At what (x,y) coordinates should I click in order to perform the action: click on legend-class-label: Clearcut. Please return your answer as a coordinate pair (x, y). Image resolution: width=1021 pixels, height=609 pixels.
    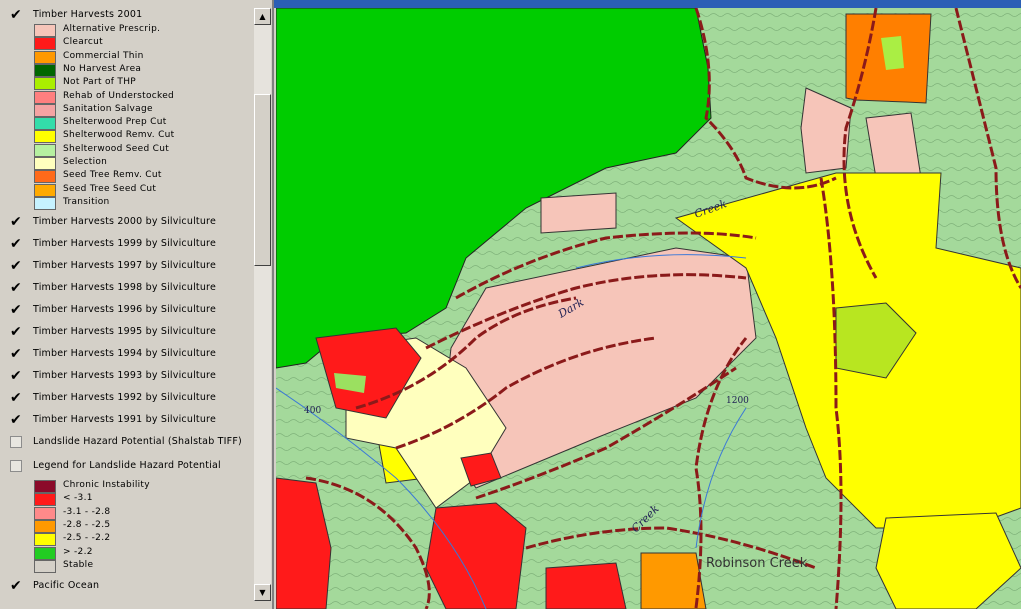
    Looking at the image, I should click on (83, 42).